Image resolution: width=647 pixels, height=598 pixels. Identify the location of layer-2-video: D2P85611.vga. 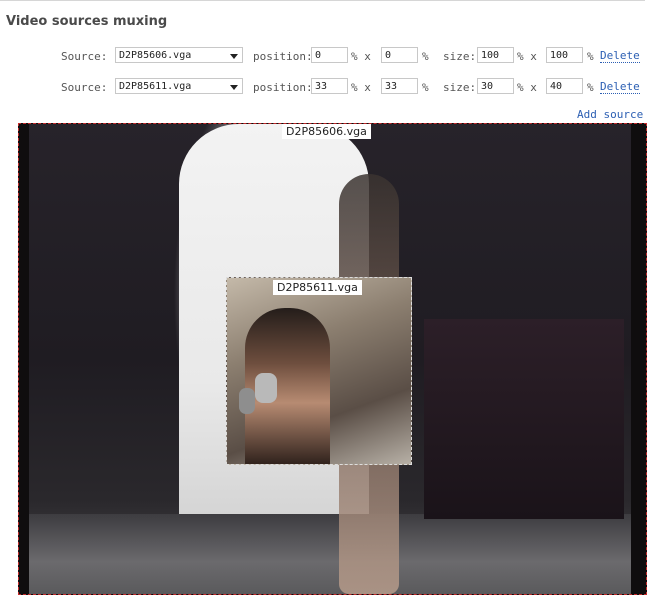
(319, 371).